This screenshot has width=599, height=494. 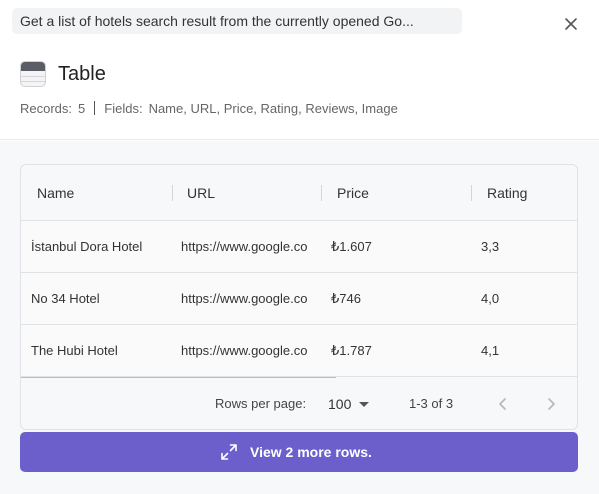 I want to click on close-icon, so click(x=571, y=24).